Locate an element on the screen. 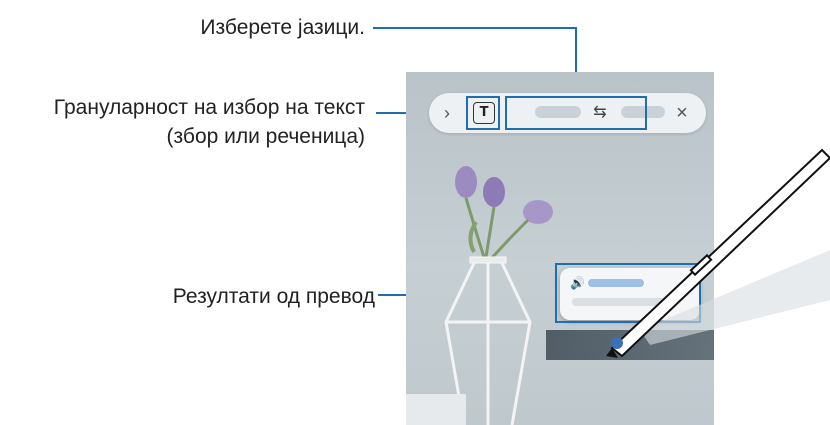 Image resolution: width=830 pixels, height=425 pixels. callout-select-languages: Изберете јазици. is located at coordinates (282, 27).